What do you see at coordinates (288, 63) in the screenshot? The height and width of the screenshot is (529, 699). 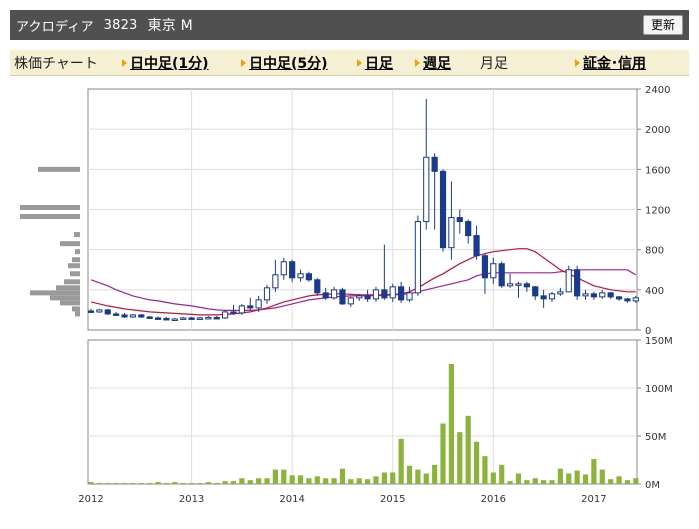 I see `link-intraday-5min: 日中足(5分)` at bounding box center [288, 63].